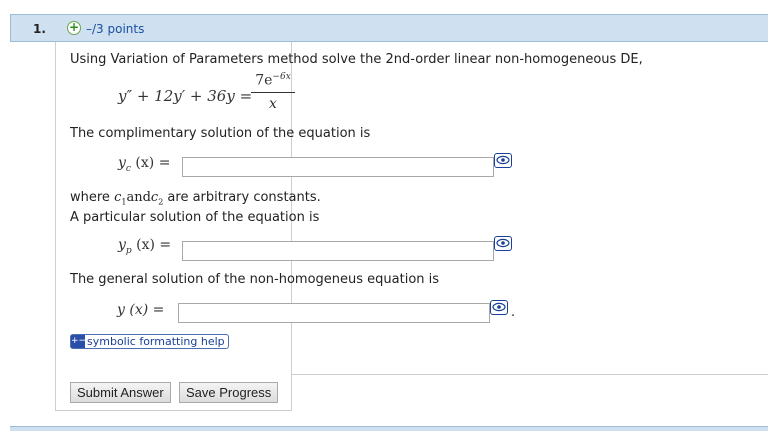 This screenshot has height=431, width=768. I want to click on general-lhs-text: y (x) =, so click(141, 310).